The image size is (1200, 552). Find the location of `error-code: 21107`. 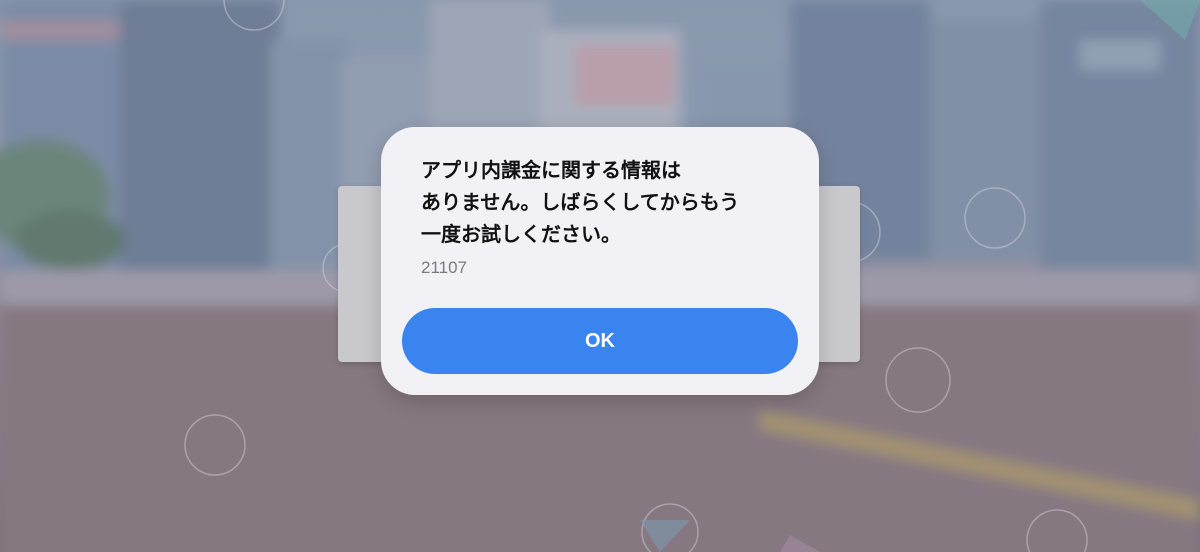

error-code: 21107 is located at coordinates (444, 267).